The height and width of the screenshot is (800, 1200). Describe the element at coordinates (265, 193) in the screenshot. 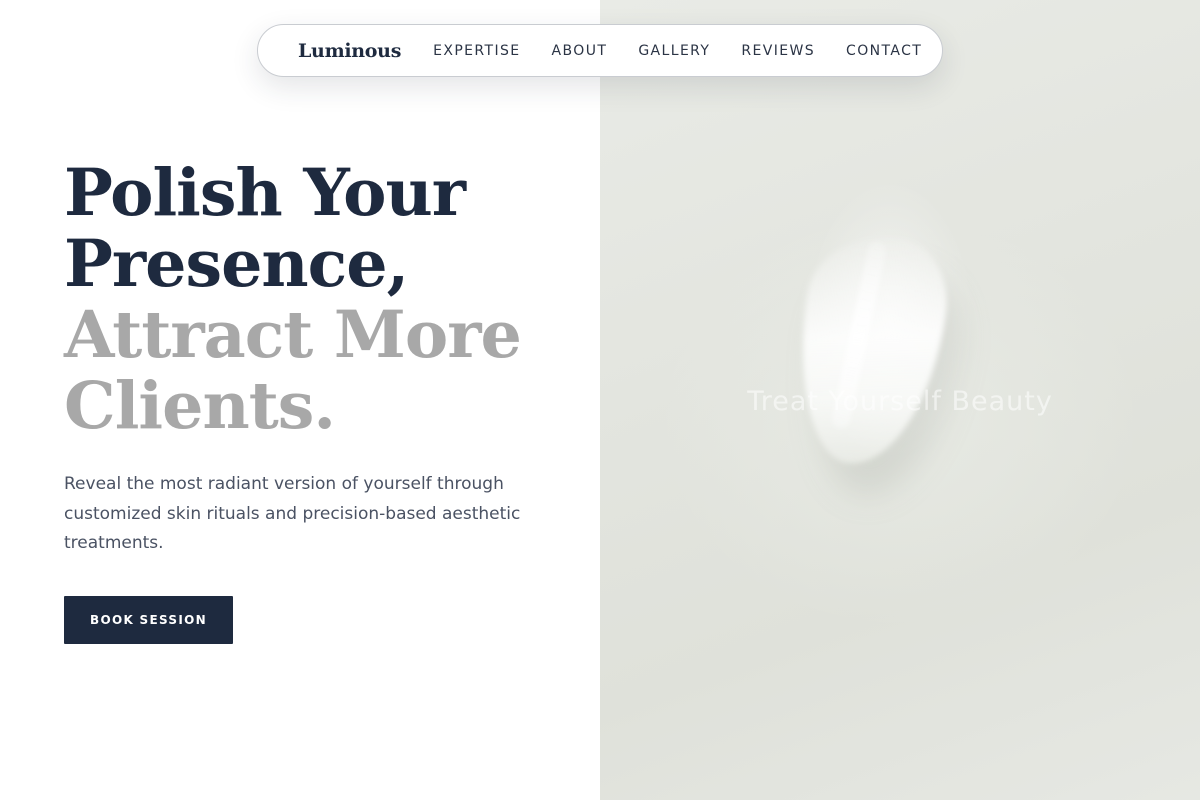

I see `headline-line: Polish Your` at that location.